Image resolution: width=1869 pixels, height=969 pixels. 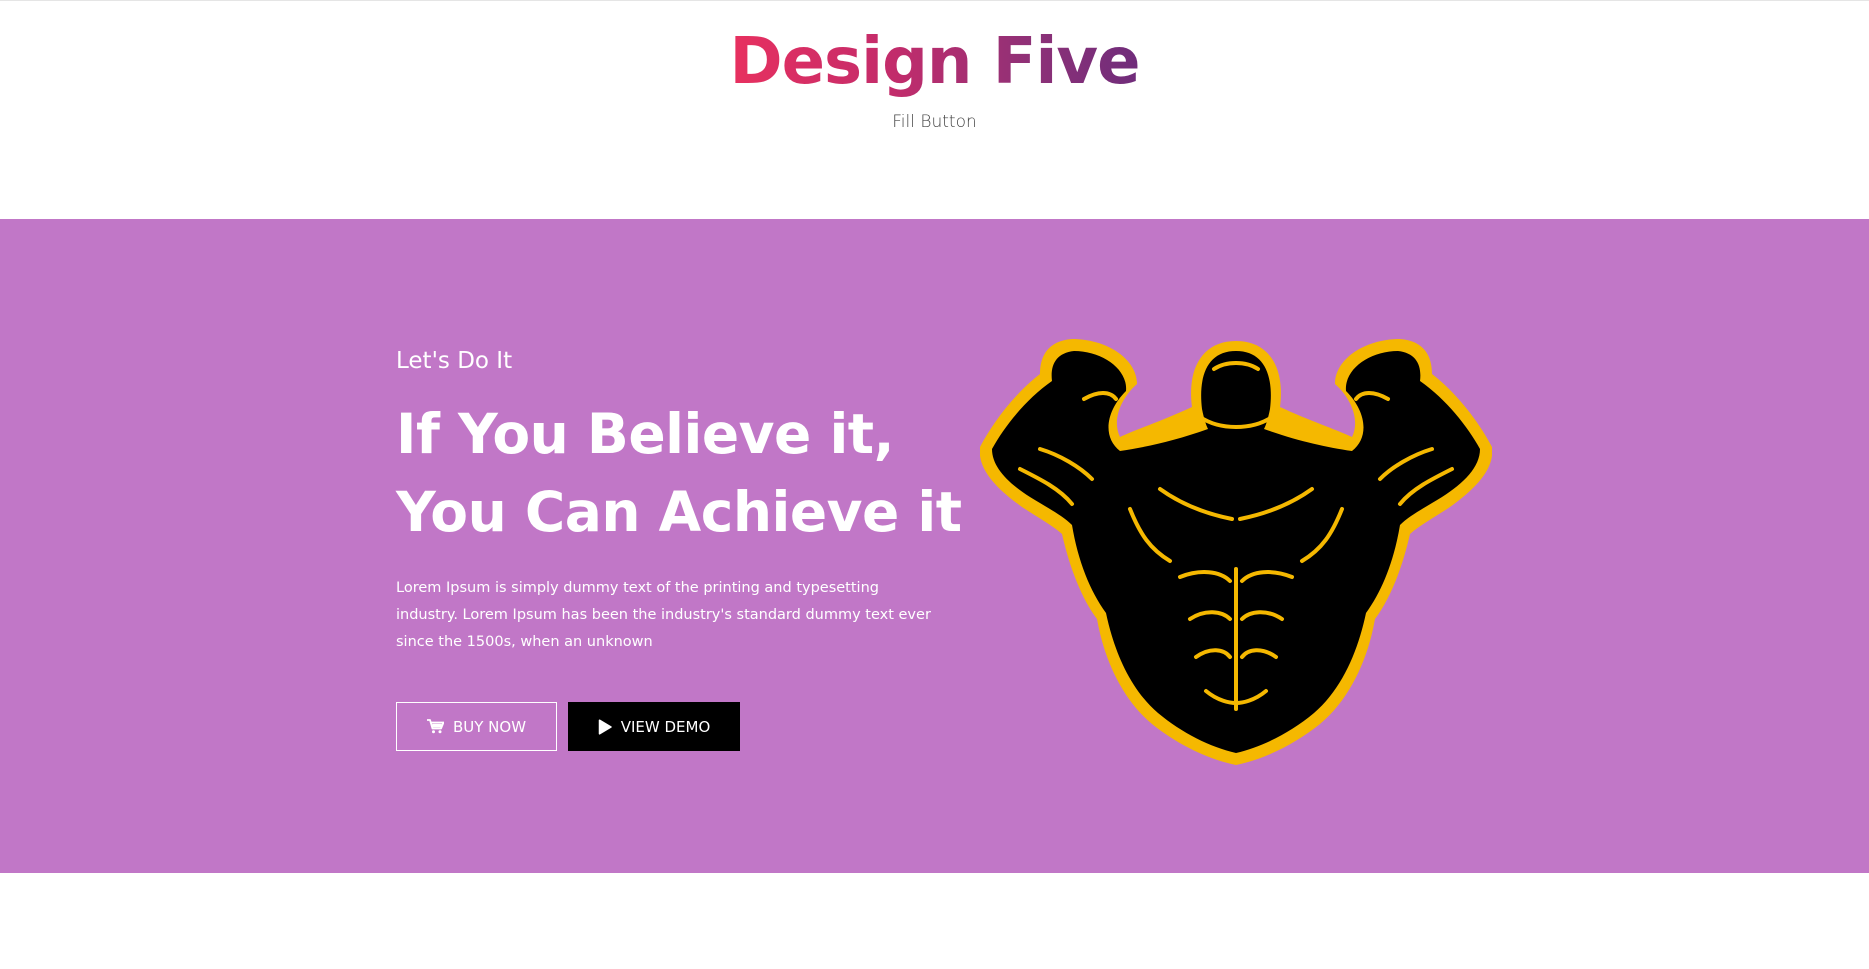 What do you see at coordinates (489, 726) in the screenshot?
I see `buy-now-label: BUY NOW` at bounding box center [489, 726].